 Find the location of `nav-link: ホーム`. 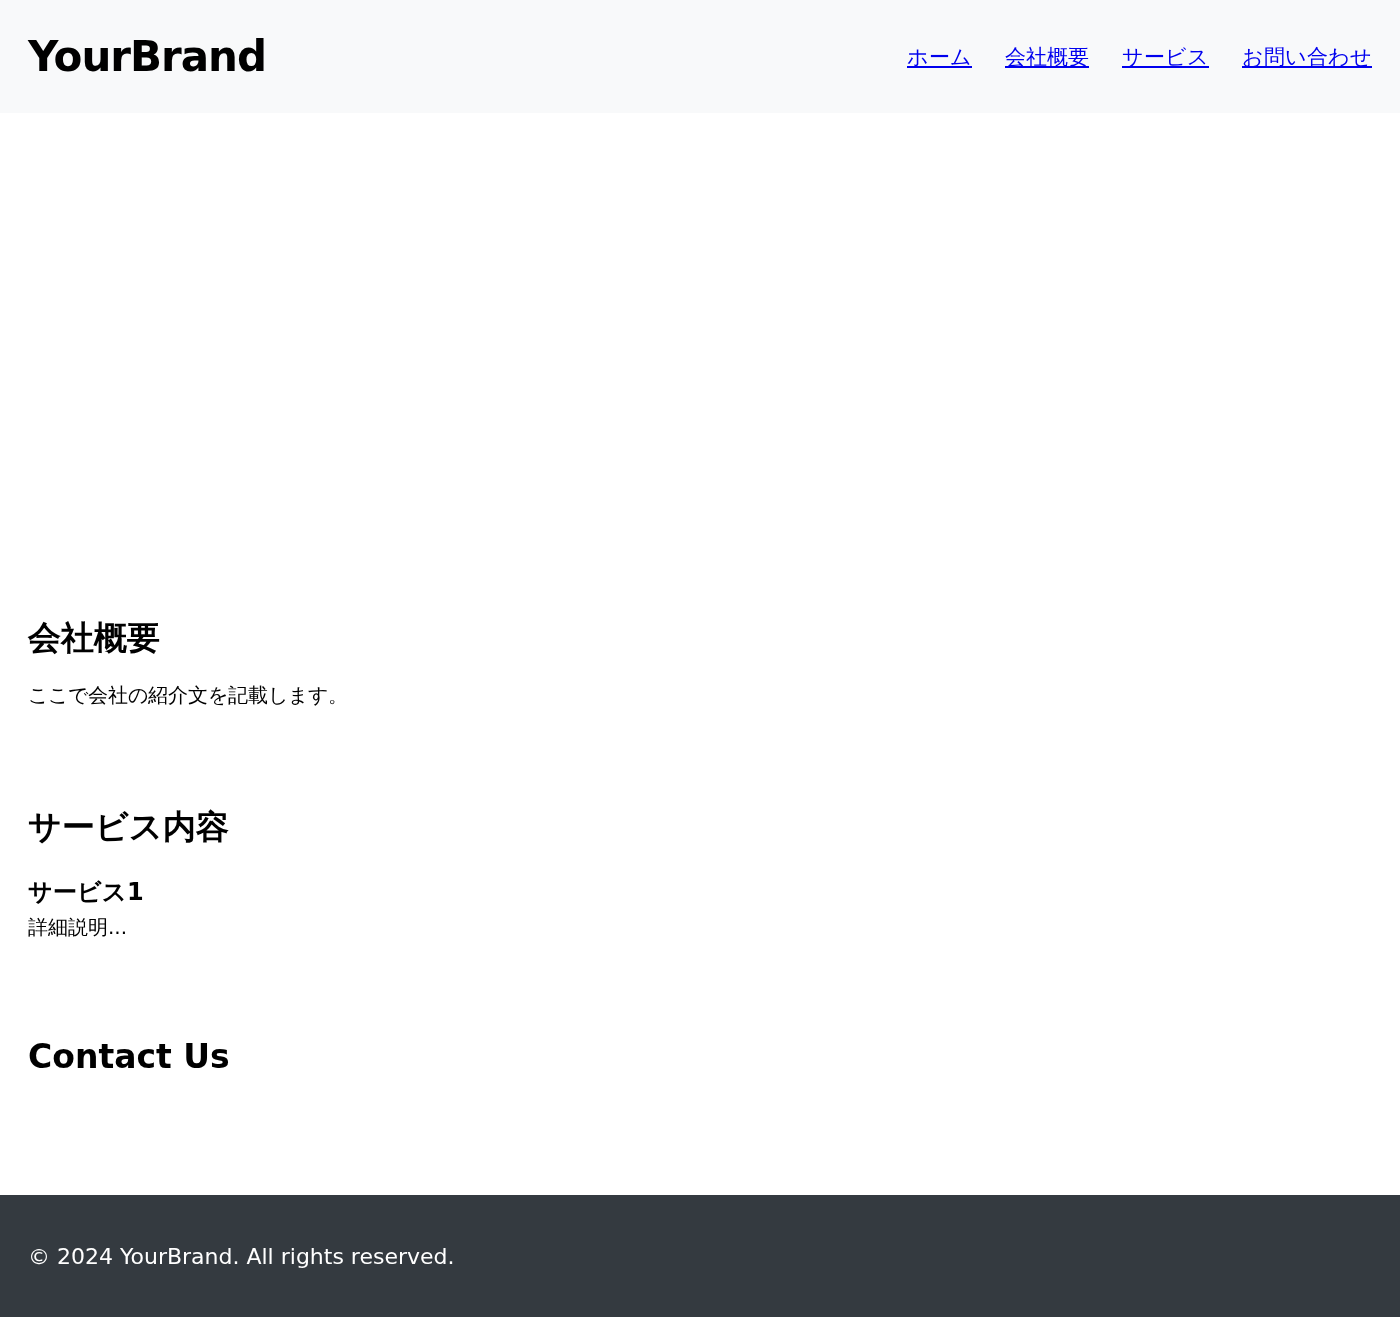

nav-link: ホーム is located at coordinates (939, 56).